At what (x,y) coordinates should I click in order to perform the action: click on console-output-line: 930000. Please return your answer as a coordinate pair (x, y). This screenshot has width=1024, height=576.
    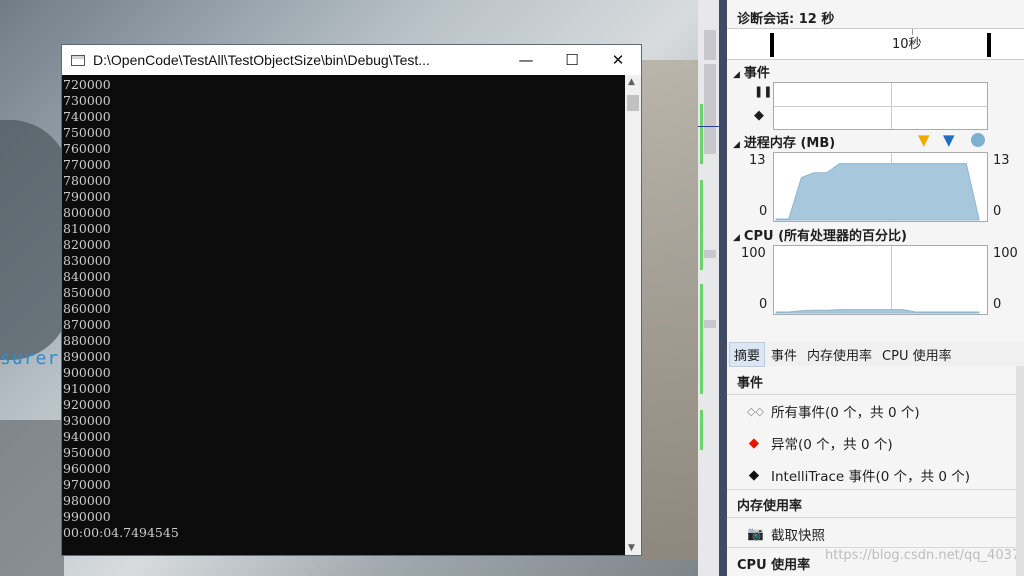
    Looking at the image, I should click on (87, 420).